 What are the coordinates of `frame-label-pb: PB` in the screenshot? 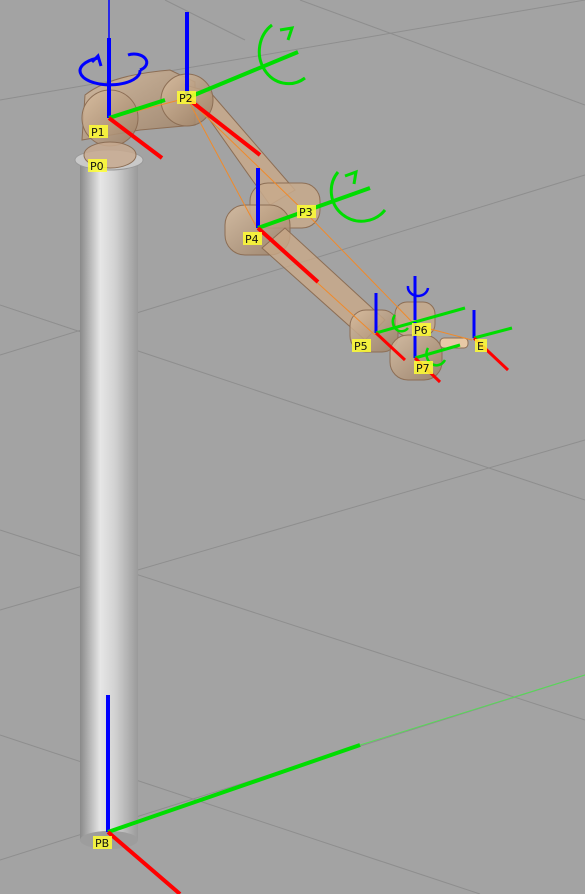 It's located at (102, 843).